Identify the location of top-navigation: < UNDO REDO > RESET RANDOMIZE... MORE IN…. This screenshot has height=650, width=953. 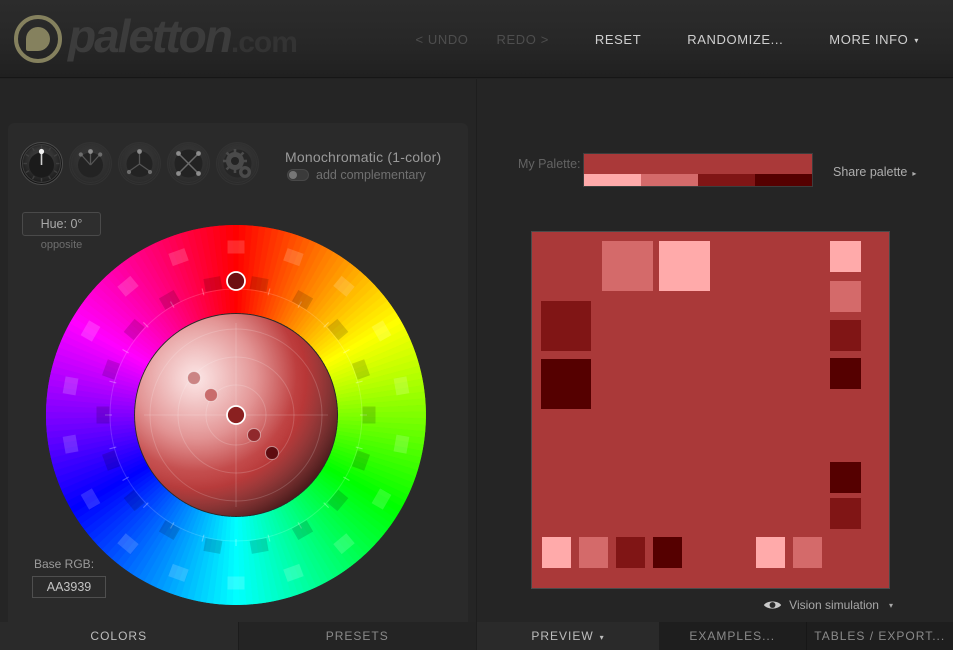
(667, 39).